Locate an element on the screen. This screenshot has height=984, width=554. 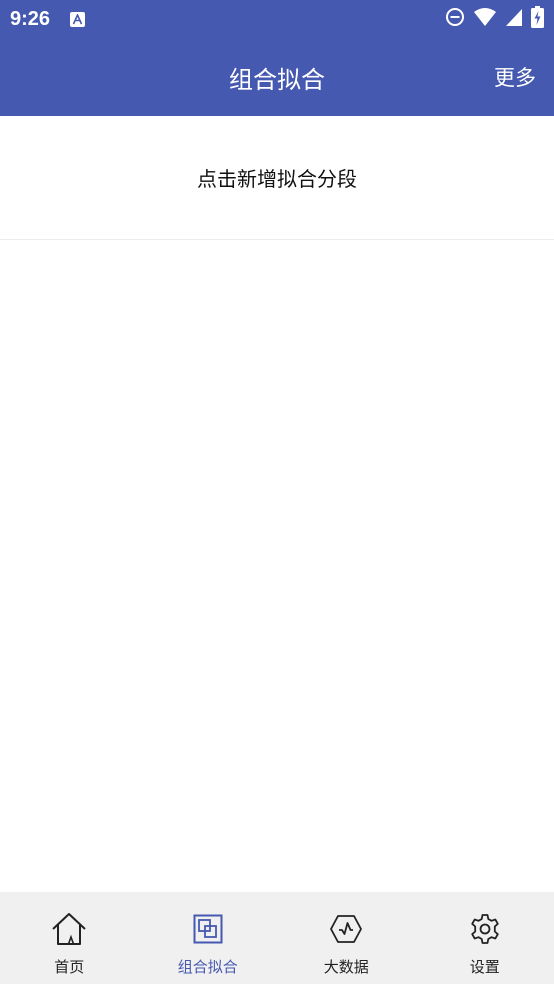
add-segment-label: 点击新增拟合分段 is located at coordinates (277, 179).